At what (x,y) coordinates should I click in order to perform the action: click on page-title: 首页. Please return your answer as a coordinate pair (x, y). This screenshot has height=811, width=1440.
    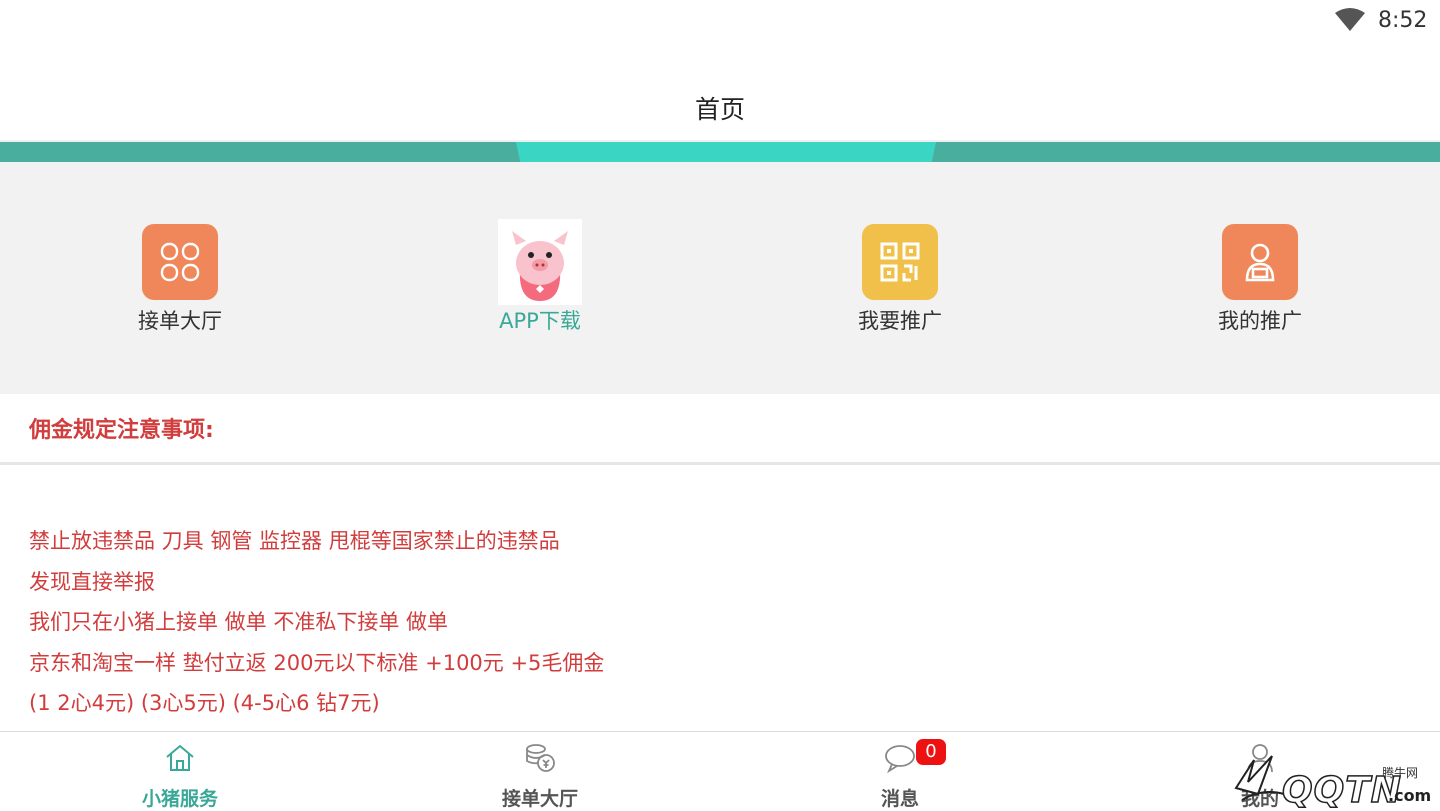
    Looking at the image, I should click on (719, 109).